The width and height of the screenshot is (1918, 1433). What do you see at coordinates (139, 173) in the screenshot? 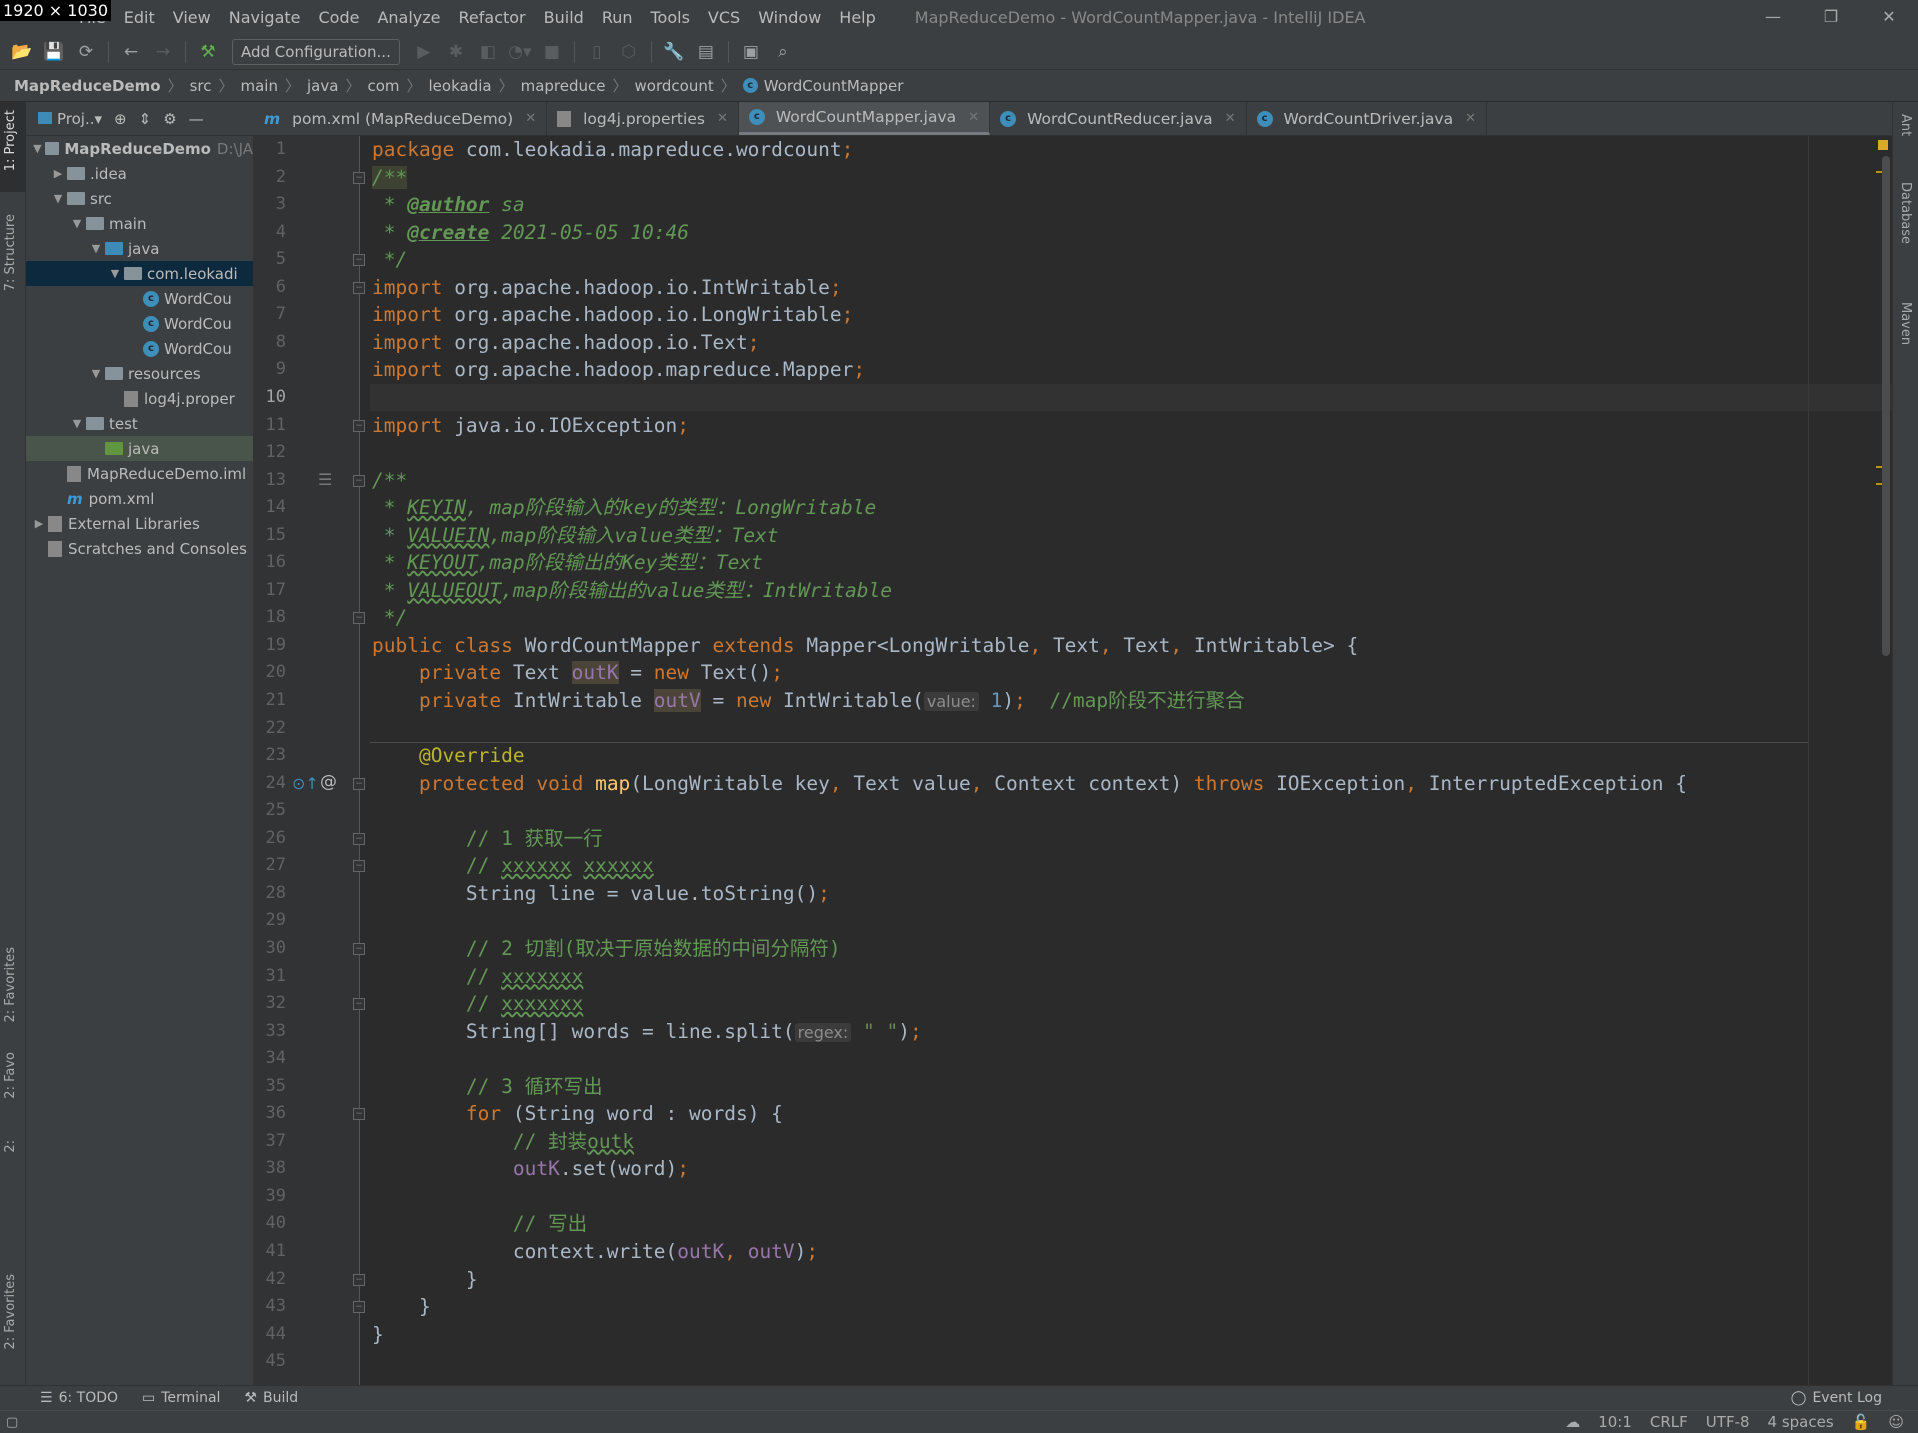
I see `tree-node: ▶ .idea` at bounding box center [139, 173].